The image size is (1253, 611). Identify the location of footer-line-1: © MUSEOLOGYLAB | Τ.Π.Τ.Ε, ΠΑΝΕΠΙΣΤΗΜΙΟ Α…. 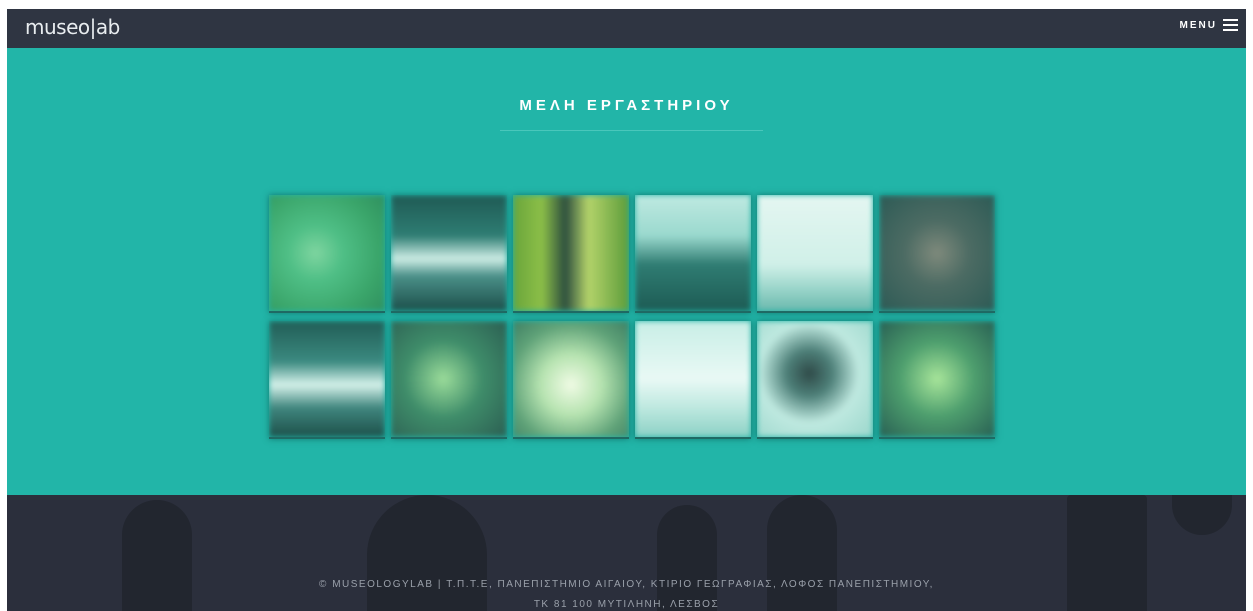
(626, 584).